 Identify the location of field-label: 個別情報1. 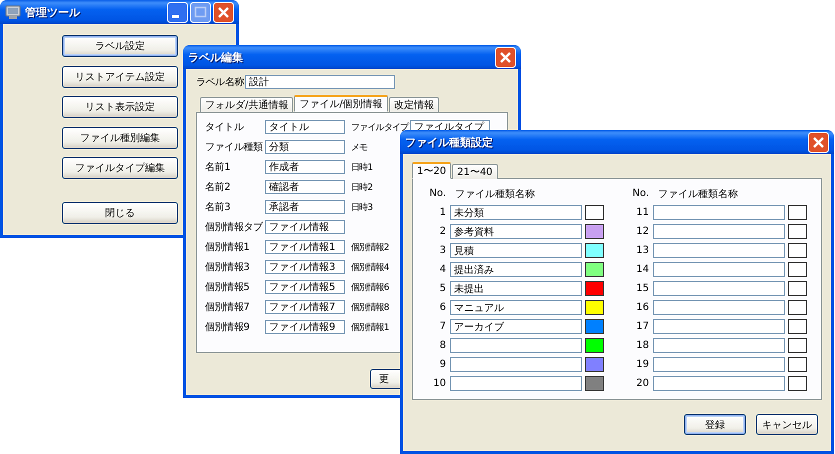
(227, 247).